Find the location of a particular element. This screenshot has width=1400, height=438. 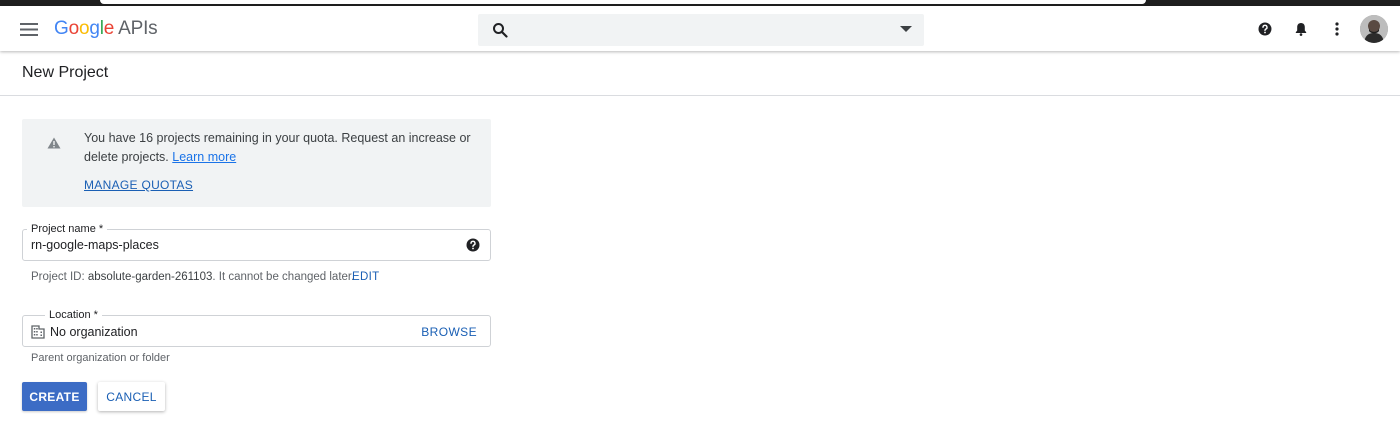

dropdown-arrow-icon is located at coordinates (906, 29).